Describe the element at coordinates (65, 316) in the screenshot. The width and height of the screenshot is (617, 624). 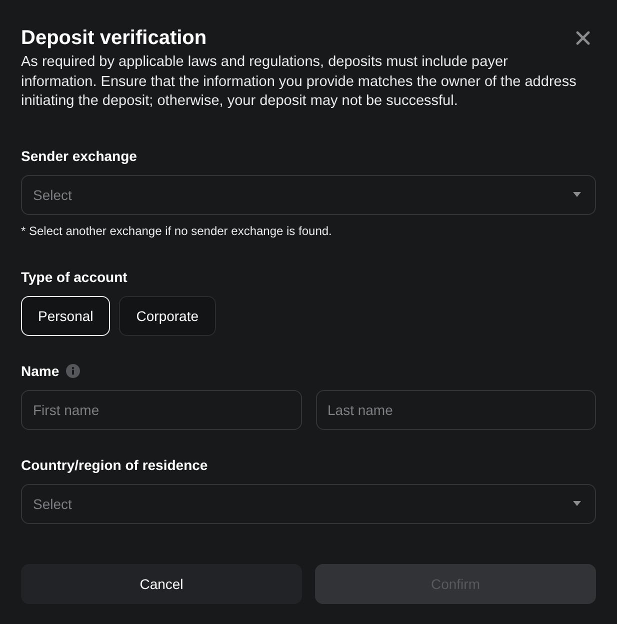
I see `account-type-option: Personal` at that location.